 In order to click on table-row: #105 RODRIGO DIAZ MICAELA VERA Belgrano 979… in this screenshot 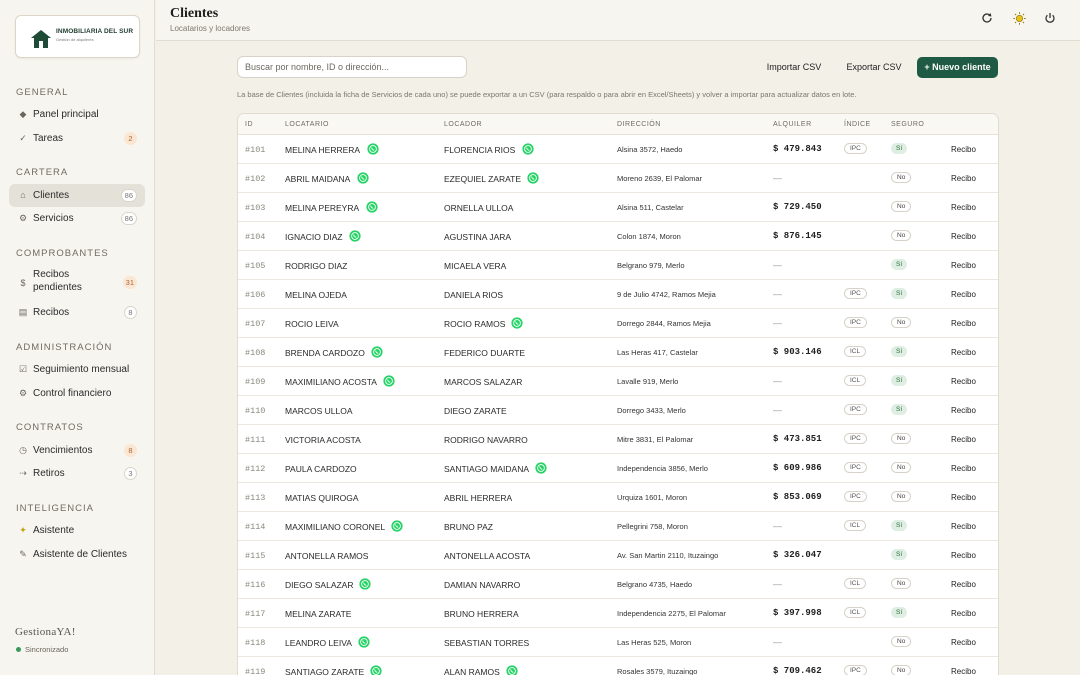, I will do `click(618, 265)`.